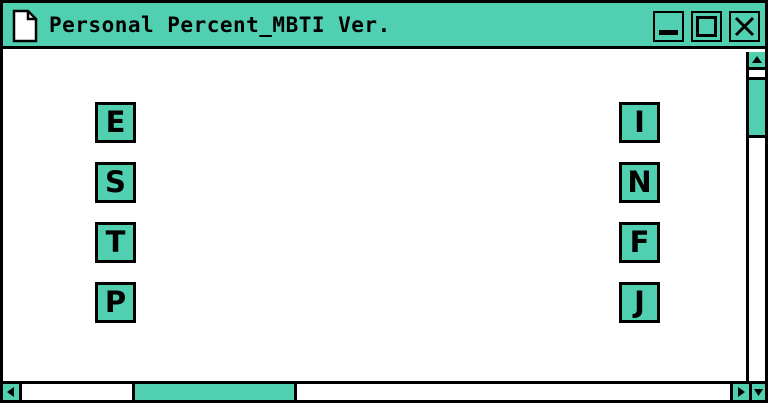 This screenshot has height=403, width=768. What do you see at coordinates (668, 32) in the screenshot?
I see `minimize-icon` at bounding box center [668, 32].